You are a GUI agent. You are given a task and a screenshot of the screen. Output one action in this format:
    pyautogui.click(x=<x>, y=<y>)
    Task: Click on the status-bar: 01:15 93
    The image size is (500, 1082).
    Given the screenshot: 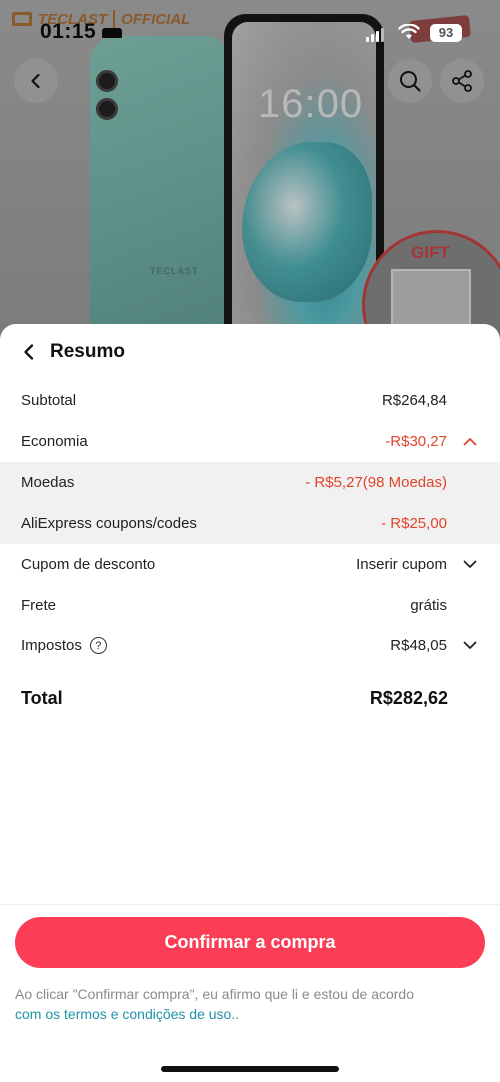 What is the action you would take?
    pyautogui.click(x=250, y=28)
    